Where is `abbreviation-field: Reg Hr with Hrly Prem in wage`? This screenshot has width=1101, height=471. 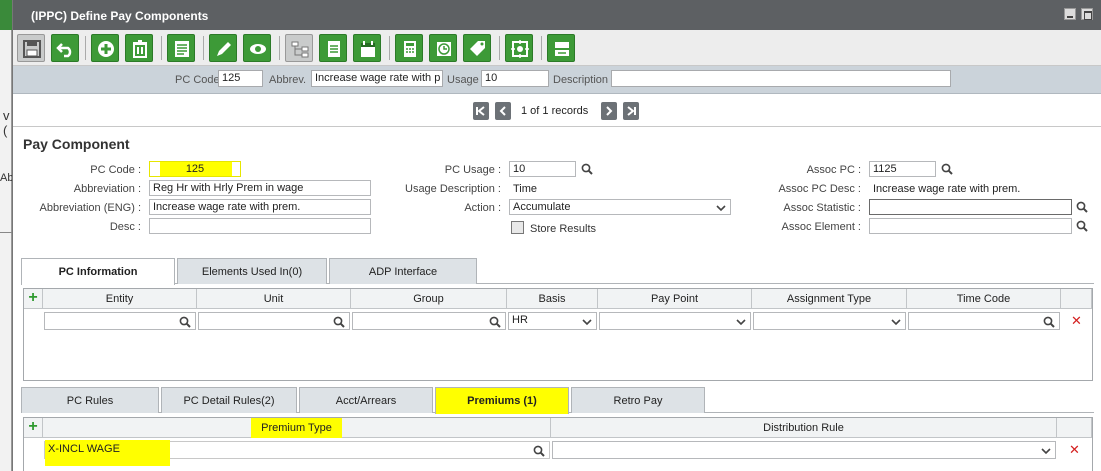
abbreviation-field: Reg Hr with Hrly Prem in wage is located at coordinates (260, 188).